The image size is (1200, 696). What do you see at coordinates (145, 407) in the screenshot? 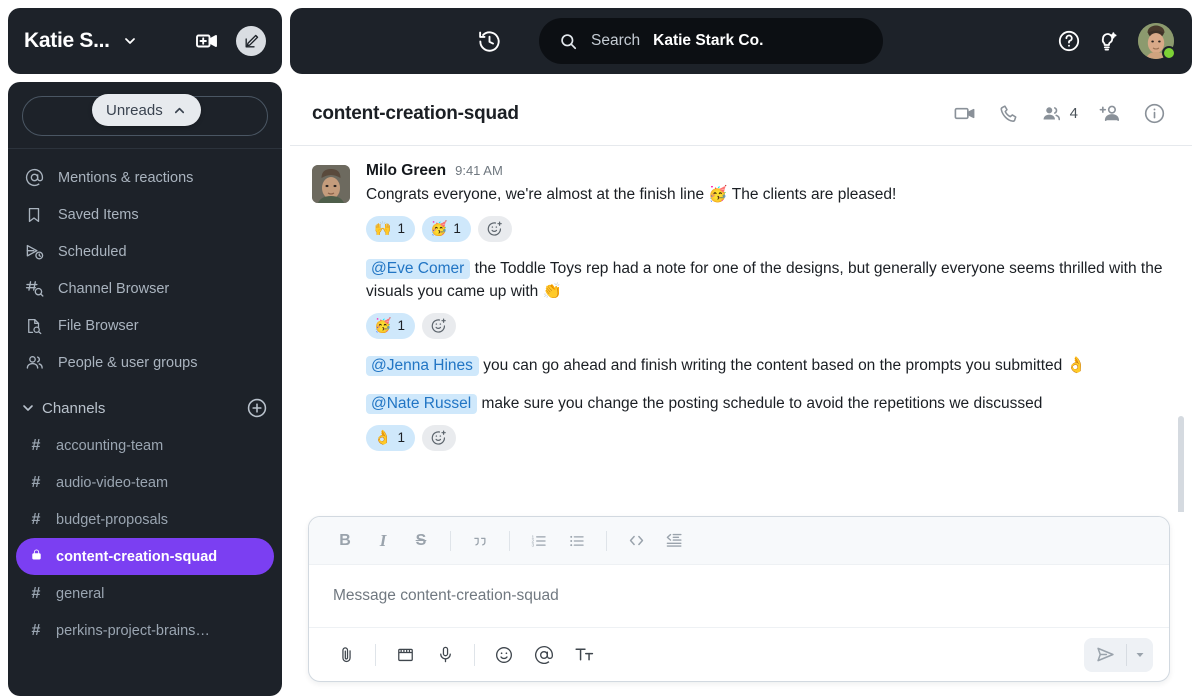
I see `channels-section-header: Channels` at bounding box center [145, 407].